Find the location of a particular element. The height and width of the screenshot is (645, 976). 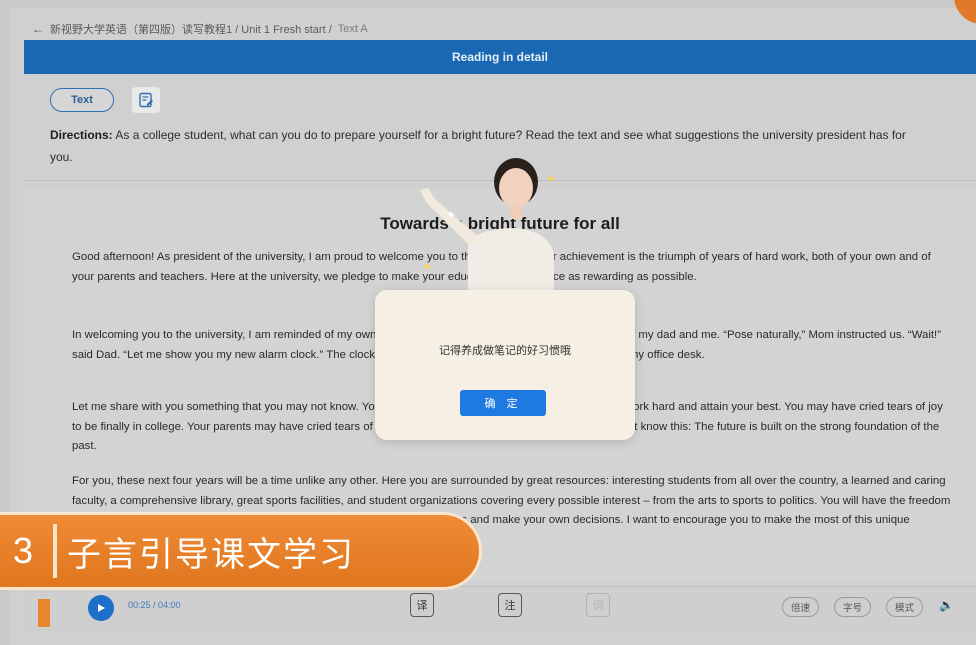

notes-icon is located at coordinates (146, 100).